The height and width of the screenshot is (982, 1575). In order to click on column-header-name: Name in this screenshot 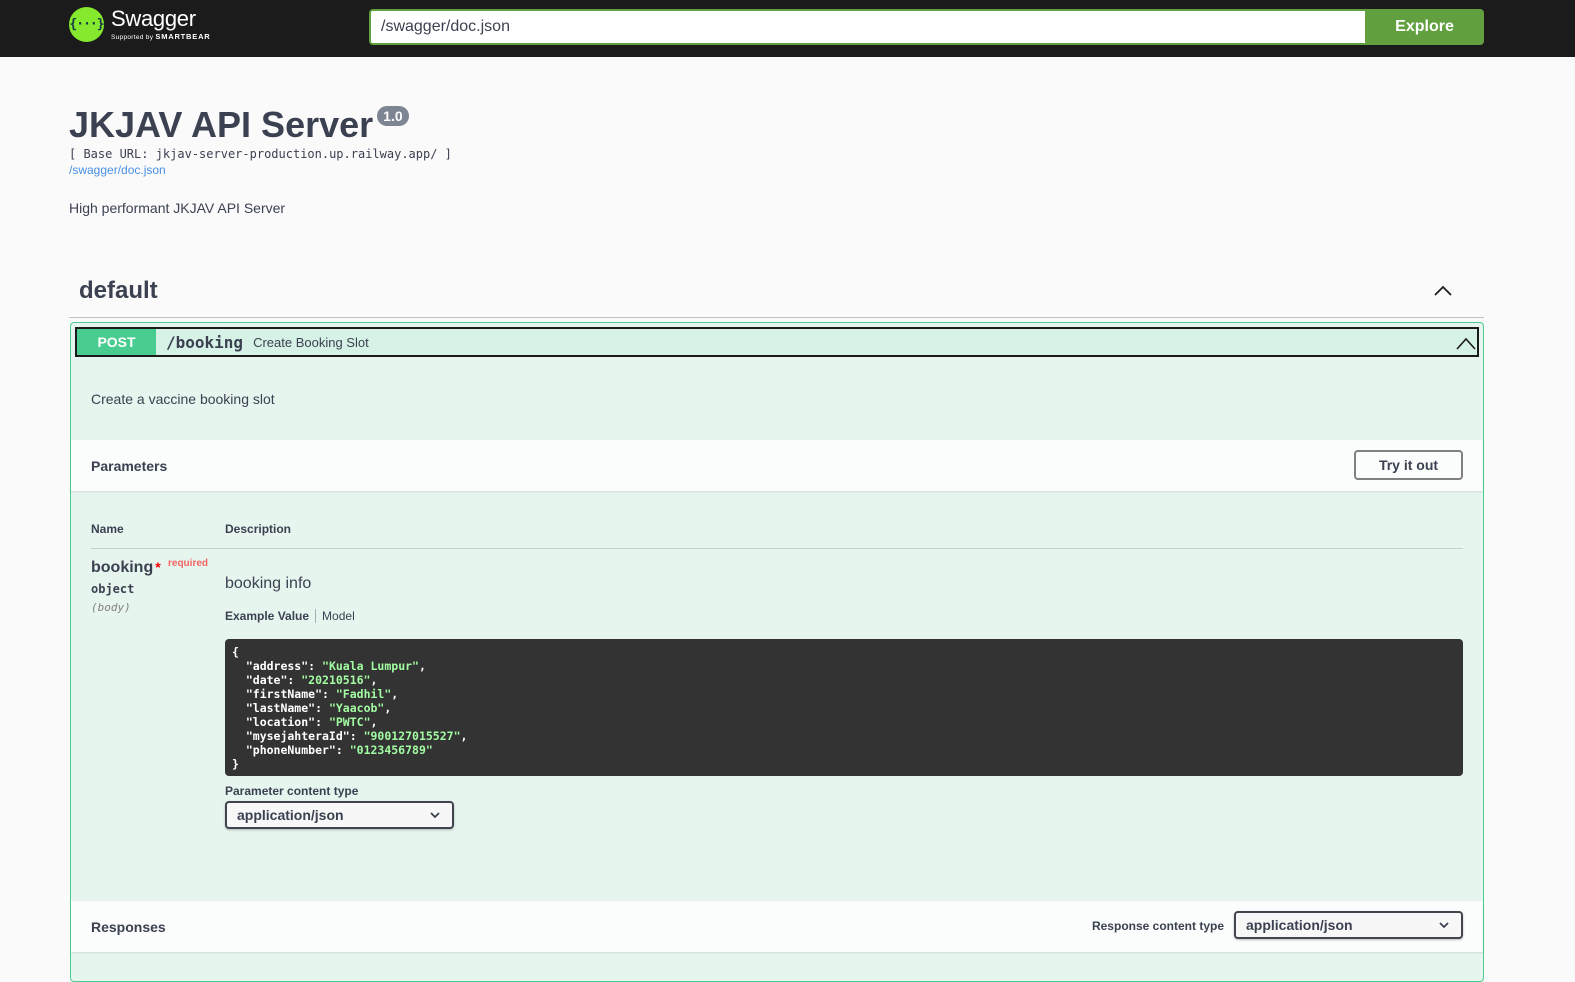, I will do `click(107, 529)`.